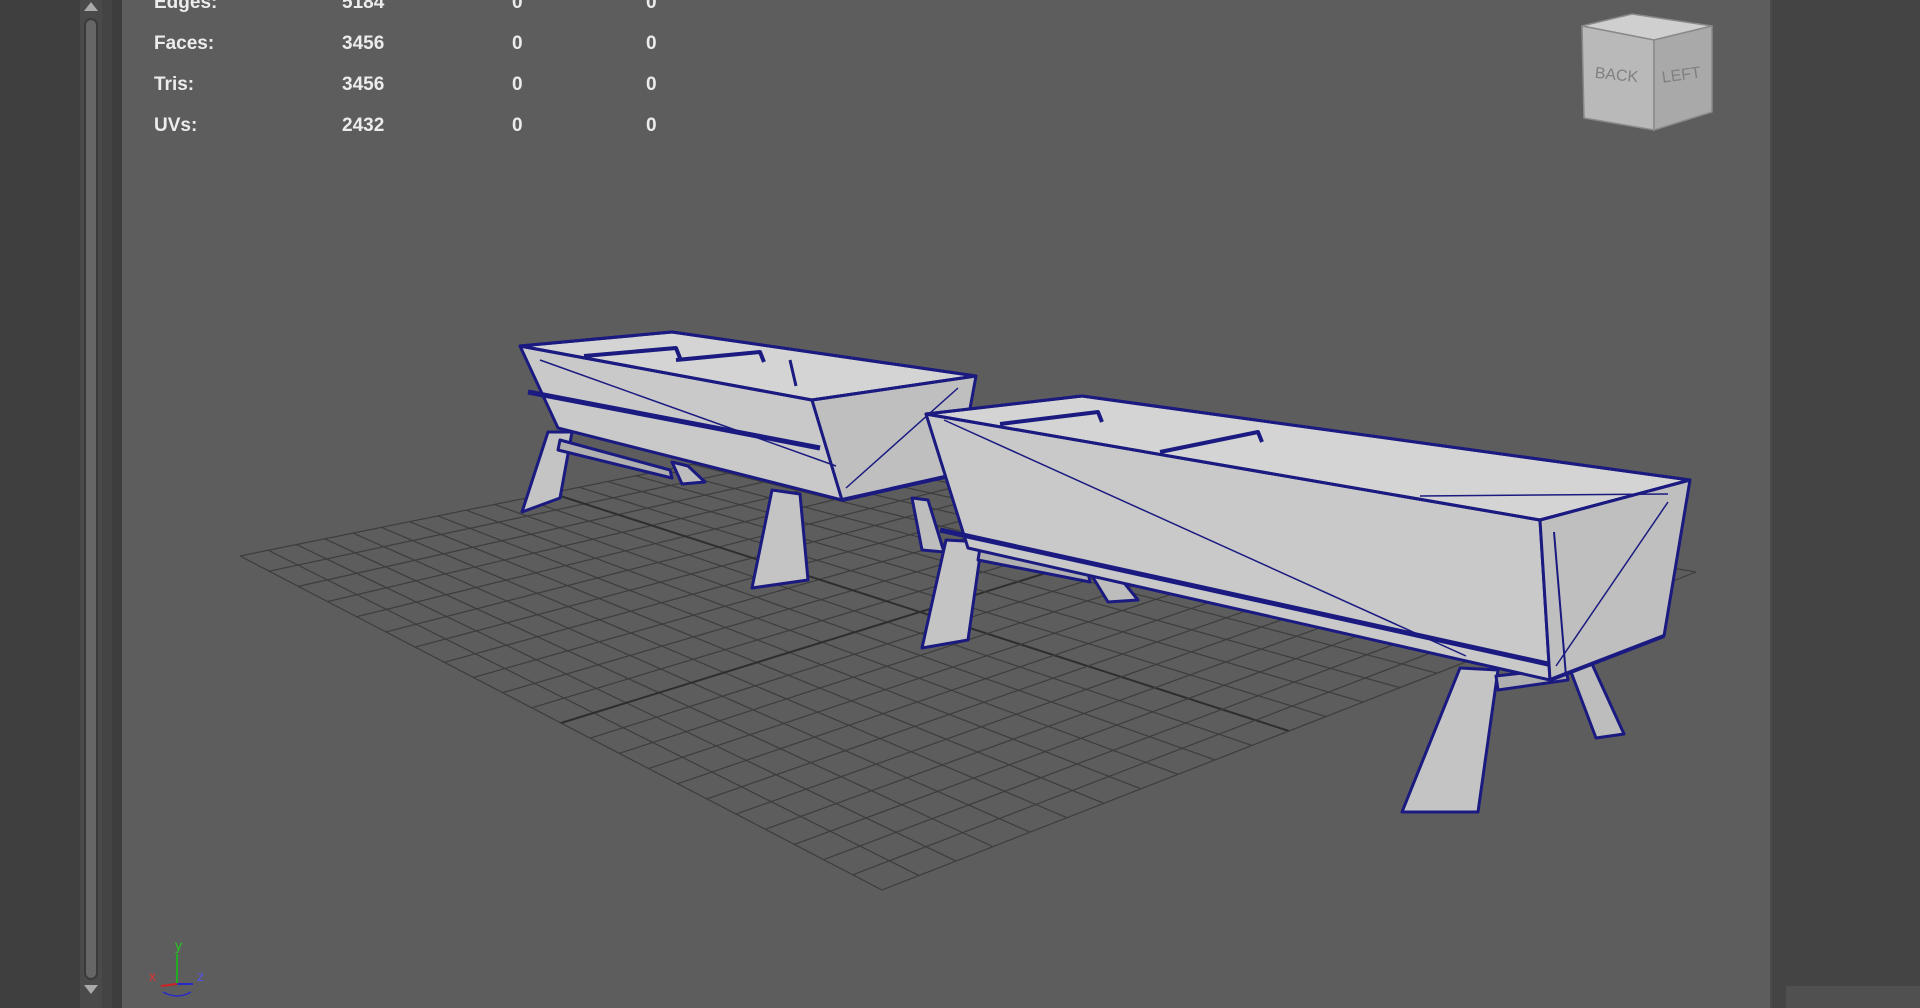 This screenshot has width=1920, height=1008. I want to click on y-axis-label: y, so click(178, 945).